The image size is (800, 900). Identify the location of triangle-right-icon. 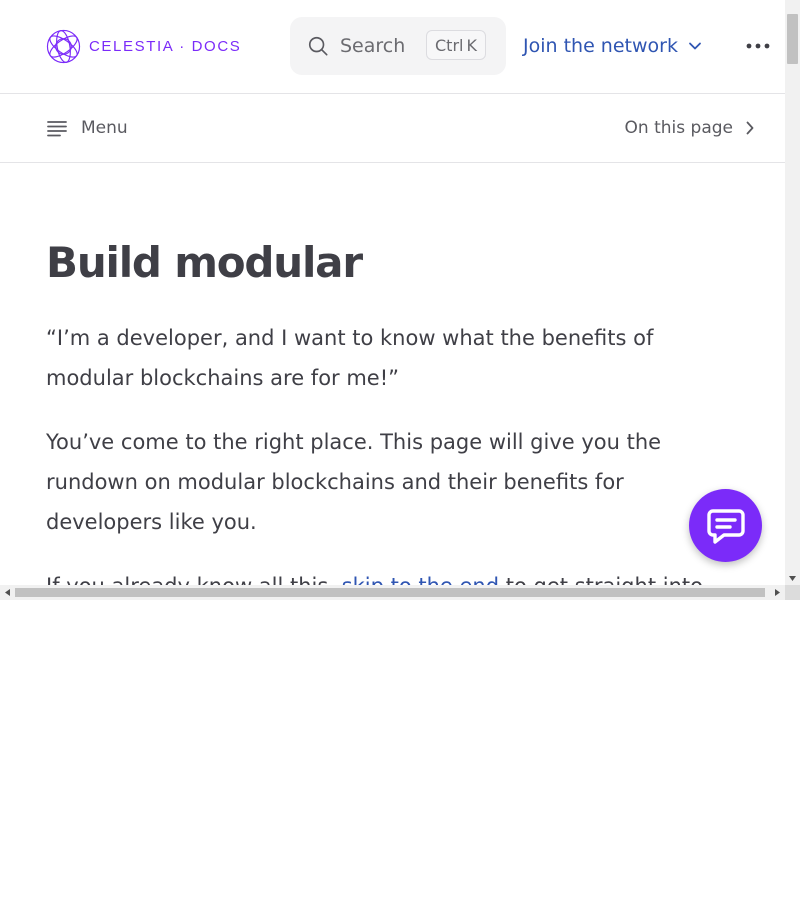
(777, 592).